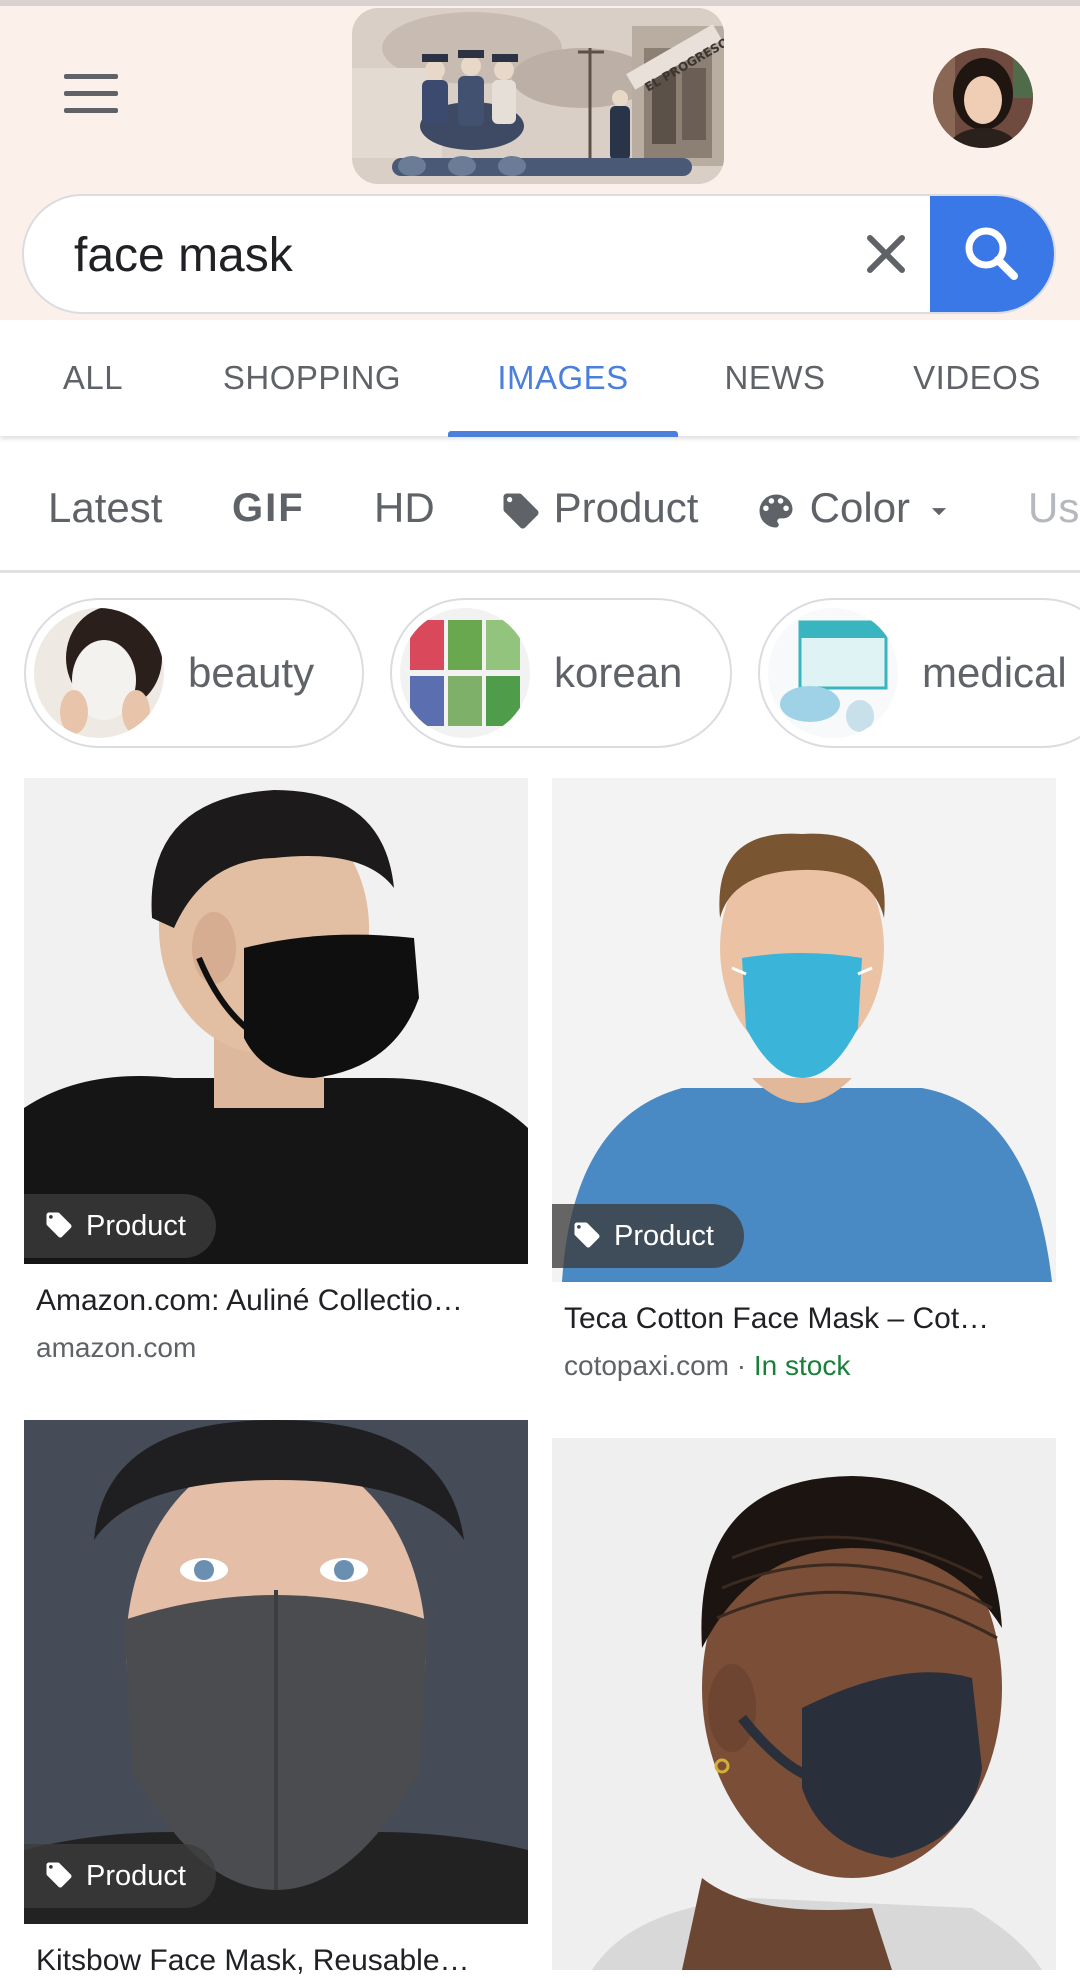  What do you see at coordinates (268, 508) in the screenshot?
I see `filter-gif: GIF` at bounding box center [268, 508].